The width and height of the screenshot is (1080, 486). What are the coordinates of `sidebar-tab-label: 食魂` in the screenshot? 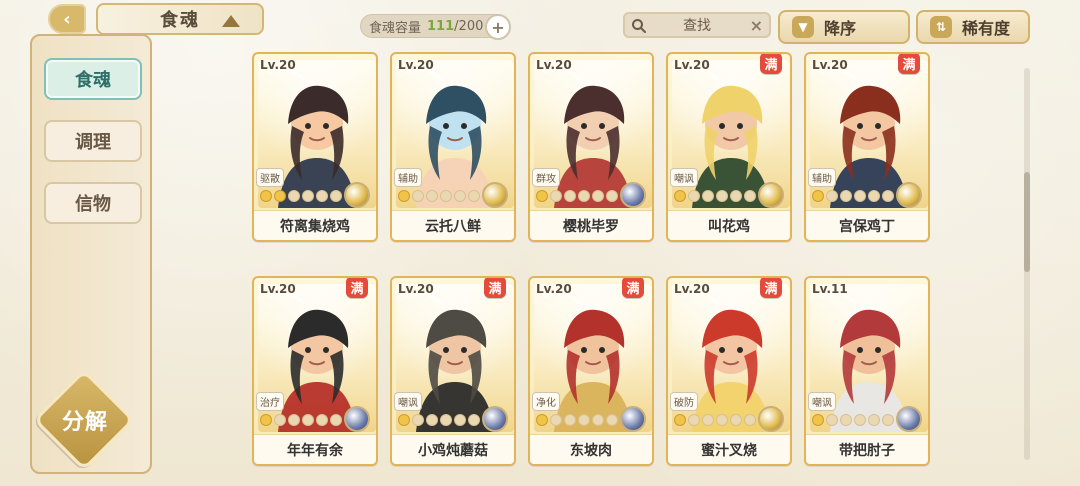 It's located at (93, 80).